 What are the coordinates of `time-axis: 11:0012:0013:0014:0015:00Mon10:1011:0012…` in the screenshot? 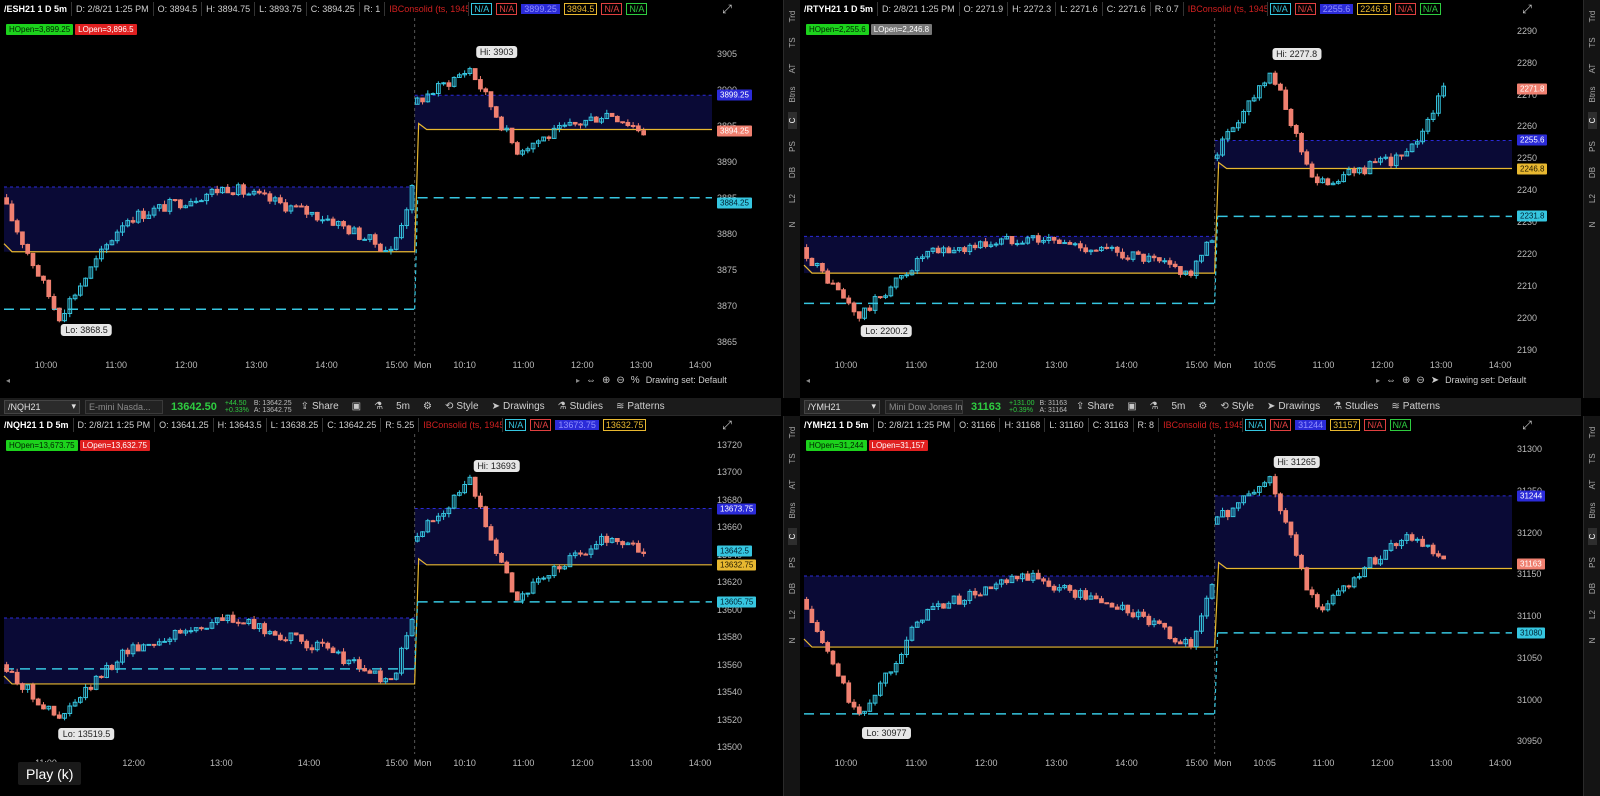 It's located at (356, 765).